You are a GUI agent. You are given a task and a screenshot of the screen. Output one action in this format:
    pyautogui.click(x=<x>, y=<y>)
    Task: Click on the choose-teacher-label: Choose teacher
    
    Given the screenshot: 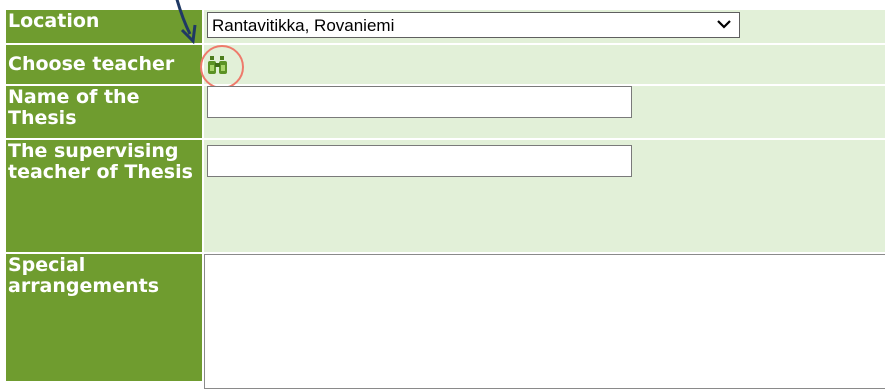 What is the action you would take?
    pyautogui.click(x=104, y=64)
    